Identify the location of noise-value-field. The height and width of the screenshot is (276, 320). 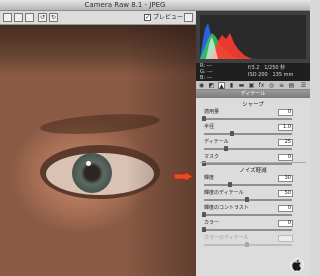
(285, 238).